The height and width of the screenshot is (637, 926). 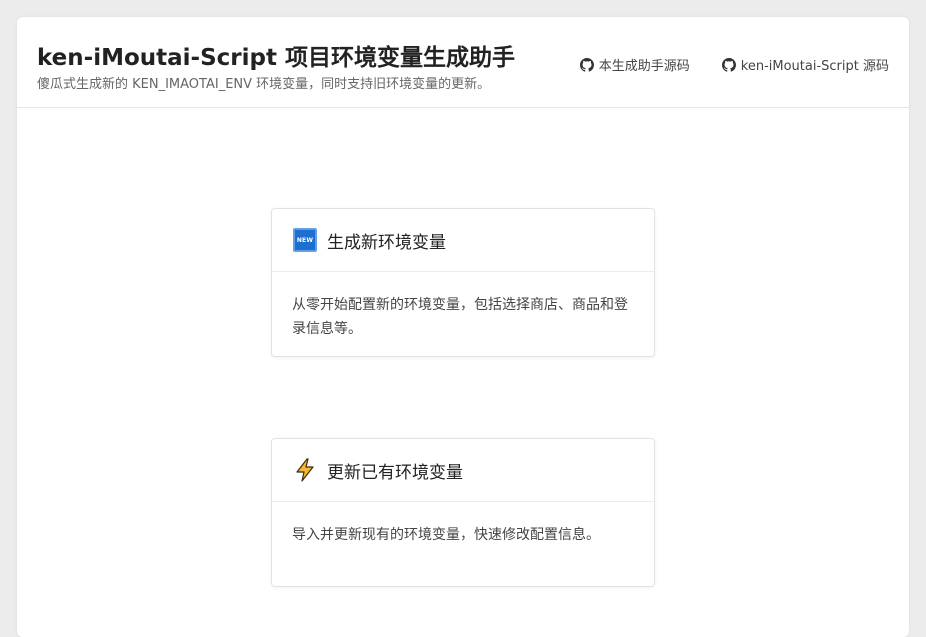 I want to click on card-description: 导入并更新现有的环境变量，快速修改配置信息。, so click(x=446, y=535).